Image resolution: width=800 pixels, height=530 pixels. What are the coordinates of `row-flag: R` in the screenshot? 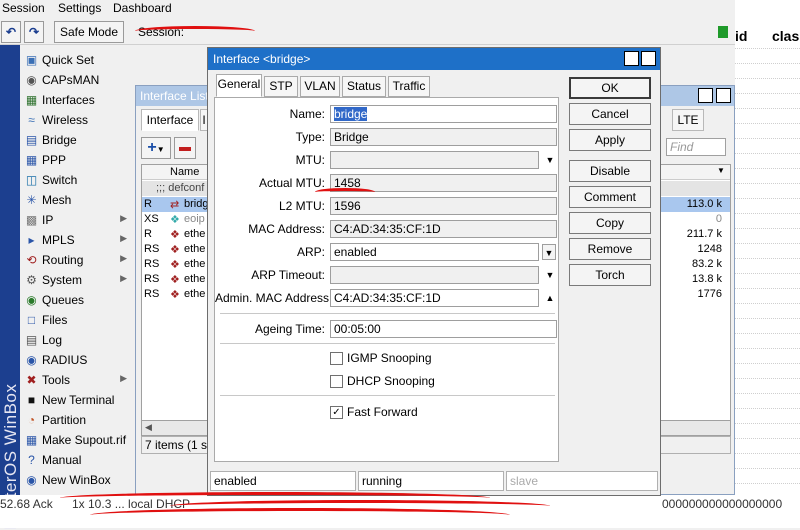 It's located at (148, 204).